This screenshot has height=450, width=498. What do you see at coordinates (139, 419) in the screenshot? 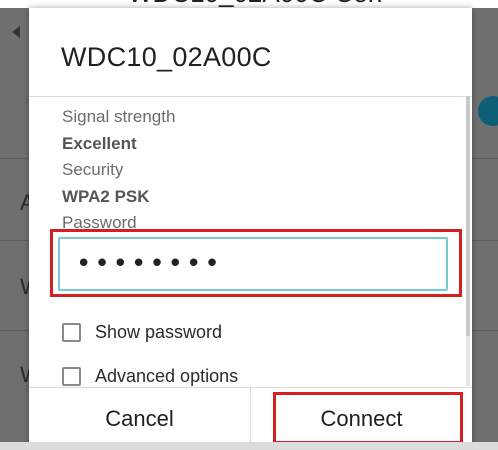
I see `cancel-button: Cancel` at bounding box center [139, 419].